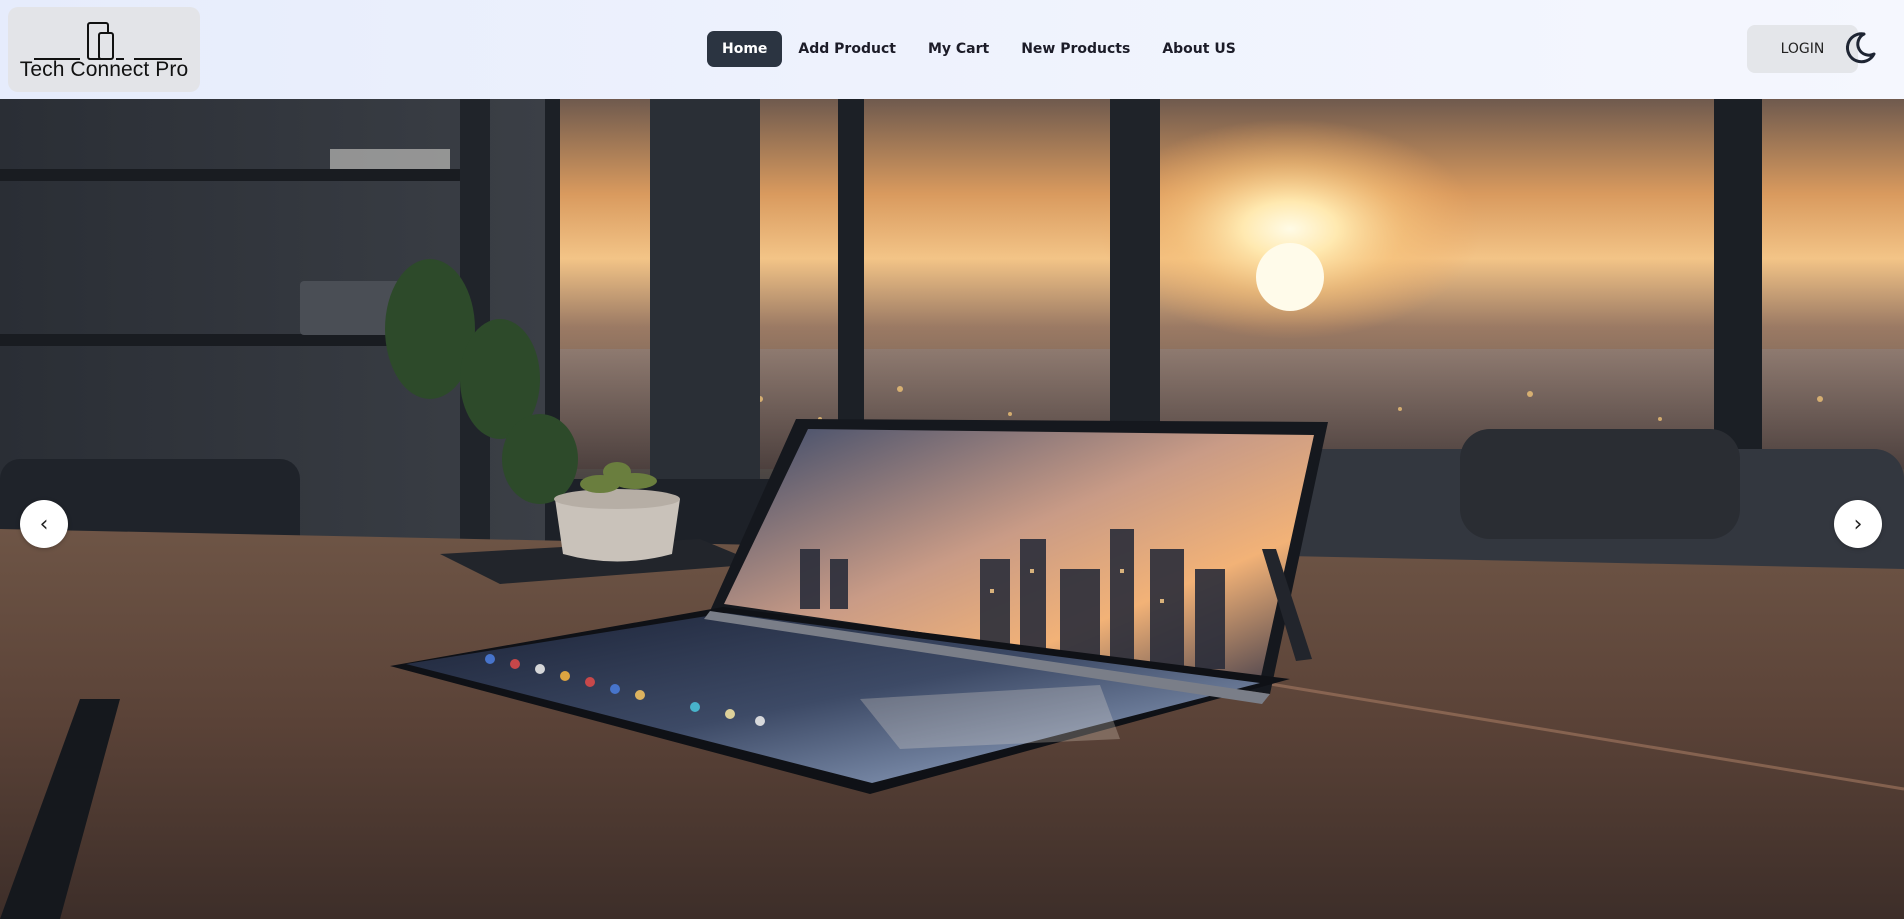 Image resolution: width=1904 pixels, height=919 pixels. I want to click on nav-about-us: About US, so click(1198, 49).